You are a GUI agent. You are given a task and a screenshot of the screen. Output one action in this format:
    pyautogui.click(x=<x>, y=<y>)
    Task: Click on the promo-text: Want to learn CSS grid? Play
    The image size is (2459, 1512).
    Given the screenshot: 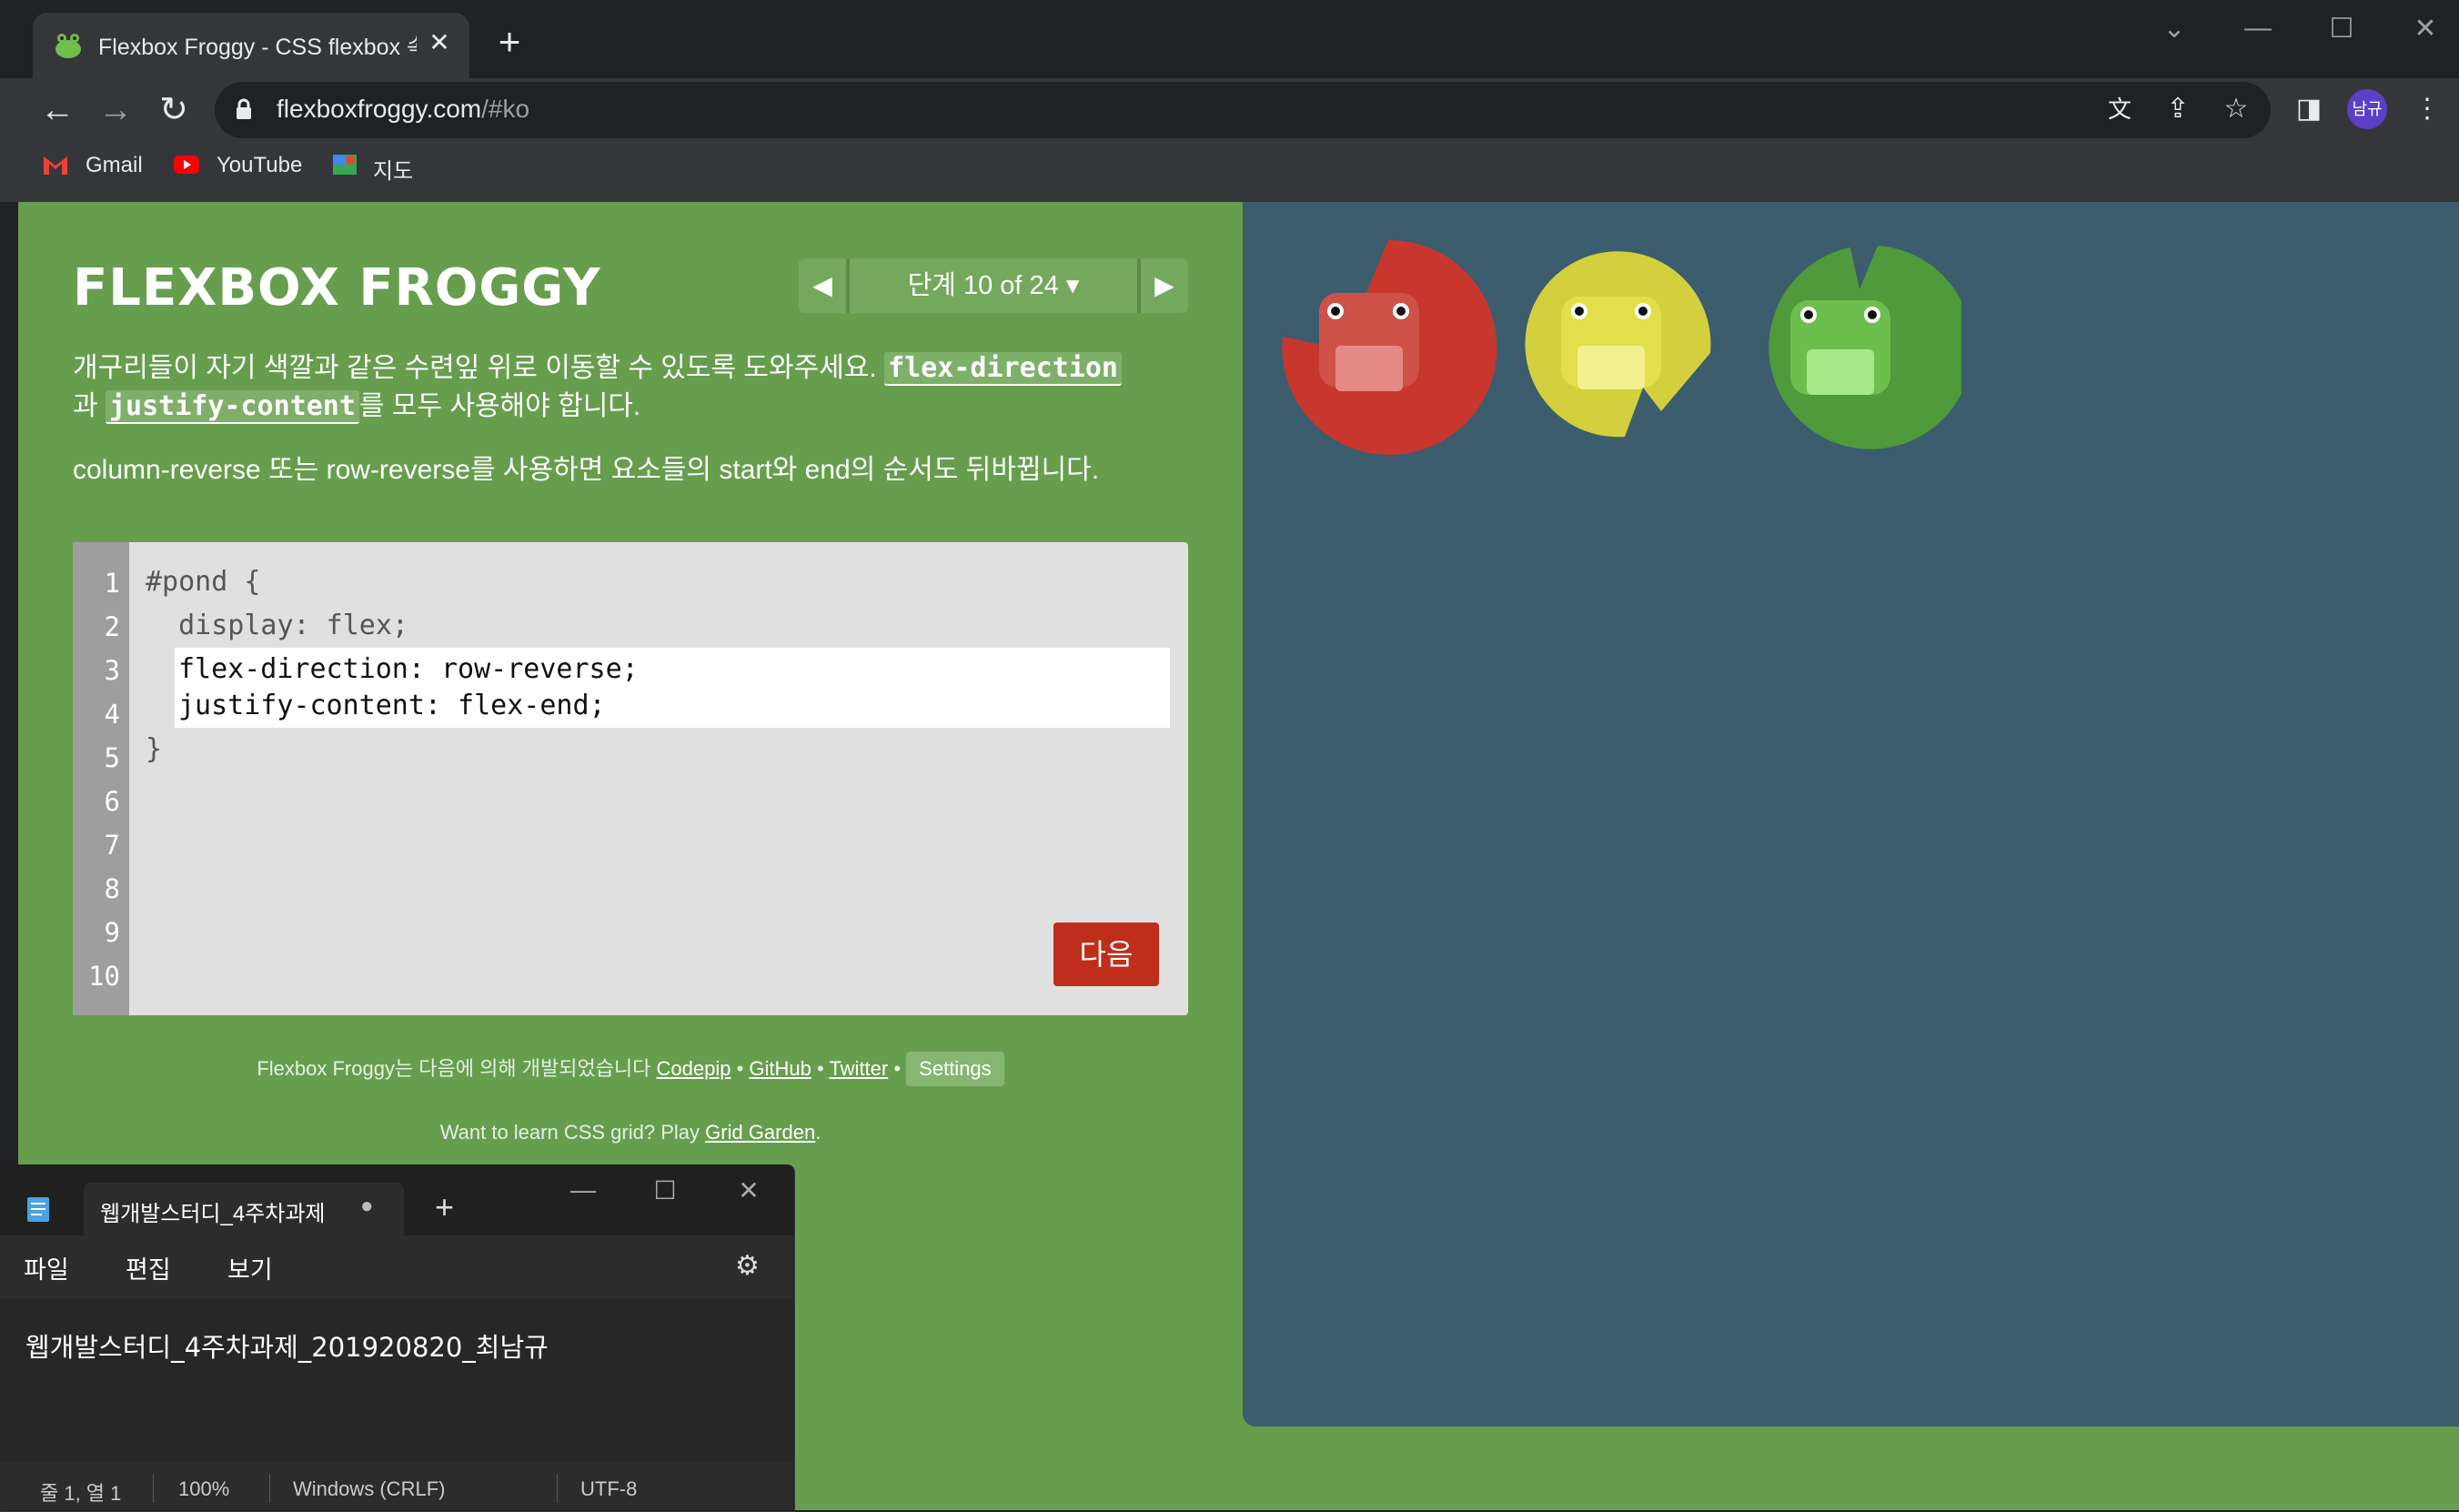 What is the action you would take?
    pyautogui.click(x=569, y=1133)
    